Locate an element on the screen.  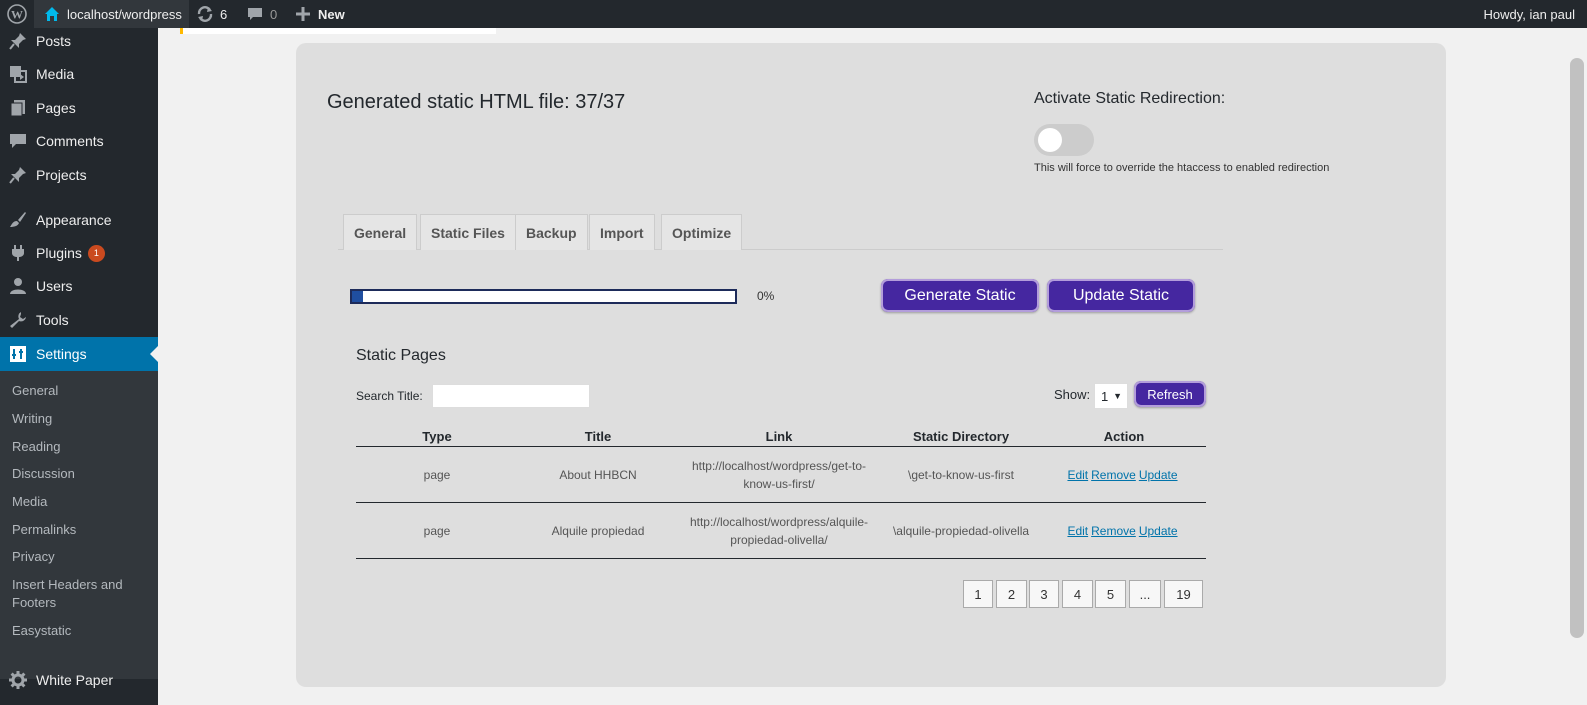
sidebar-item-settings: Settings is located at coordinates (79, 354).